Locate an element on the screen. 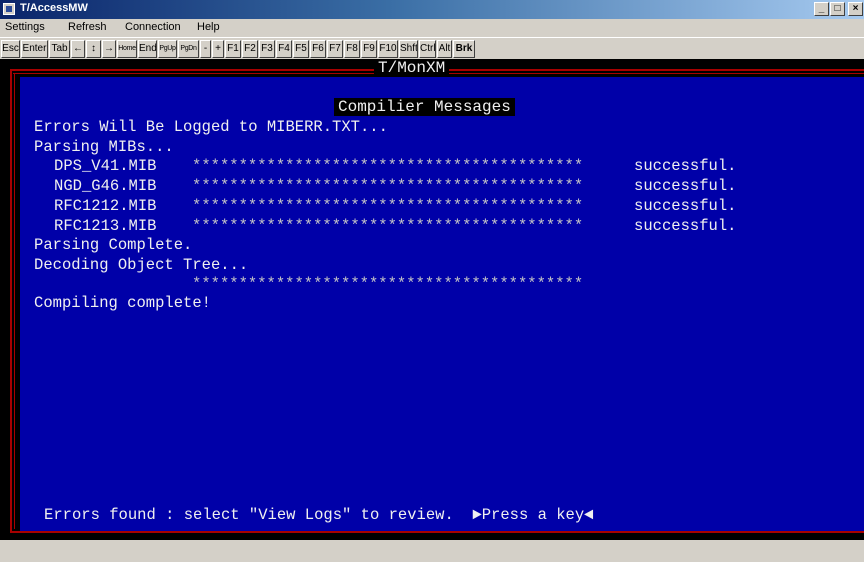 Image resolution: width=864 pixels, height=562 pixels. key-break-button: Brk is located at coordinates (464, 49).